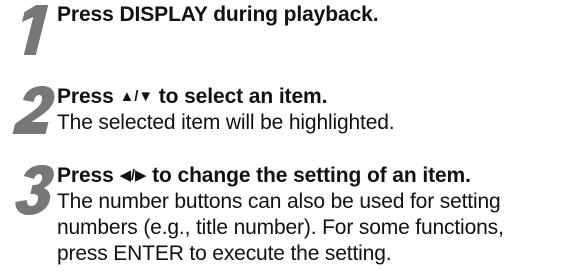 This screenshot has width=579, height=273. I want to click on step-3-title-prefix: Press, so click(88, 175).